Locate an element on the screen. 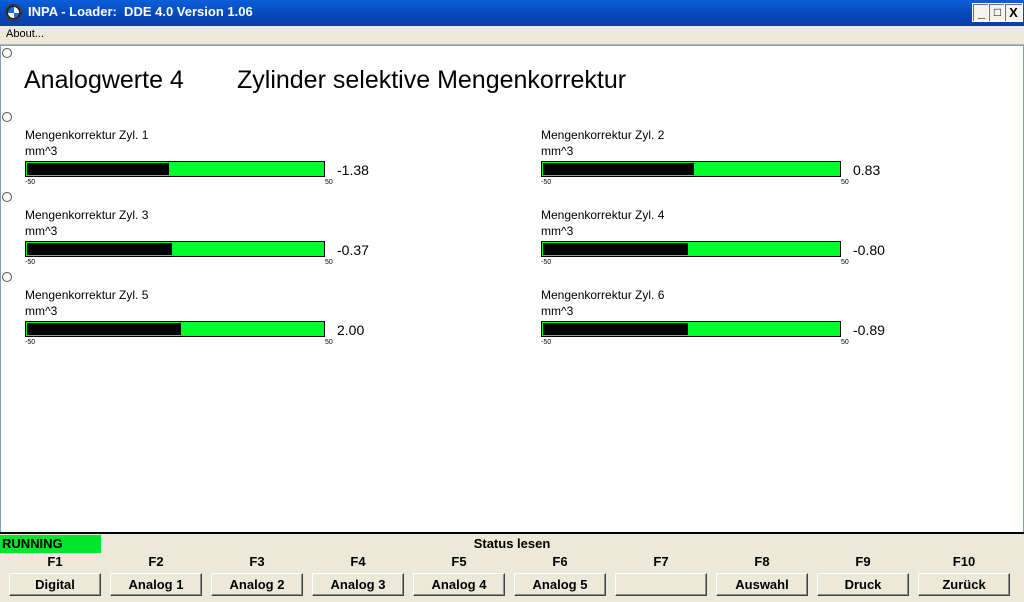 This screenshot has height=602, width=1024. meter-value: -0.89 is located at coordinates (869, 330).